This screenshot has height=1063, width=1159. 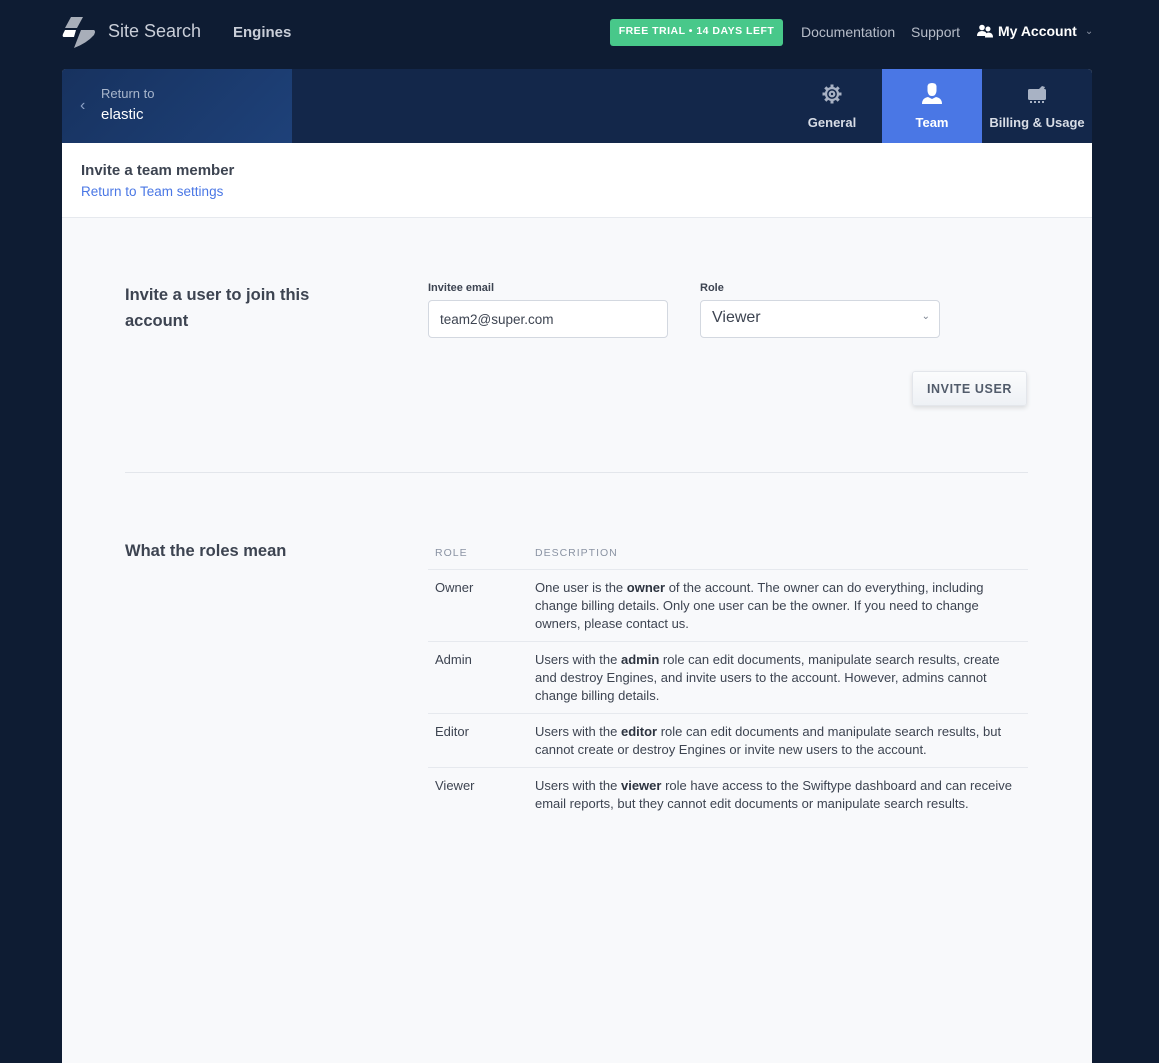 What do you see at coordinates (832, 94) in the screenshot?
I see `gear-icon` at bounding box center [832, 94].